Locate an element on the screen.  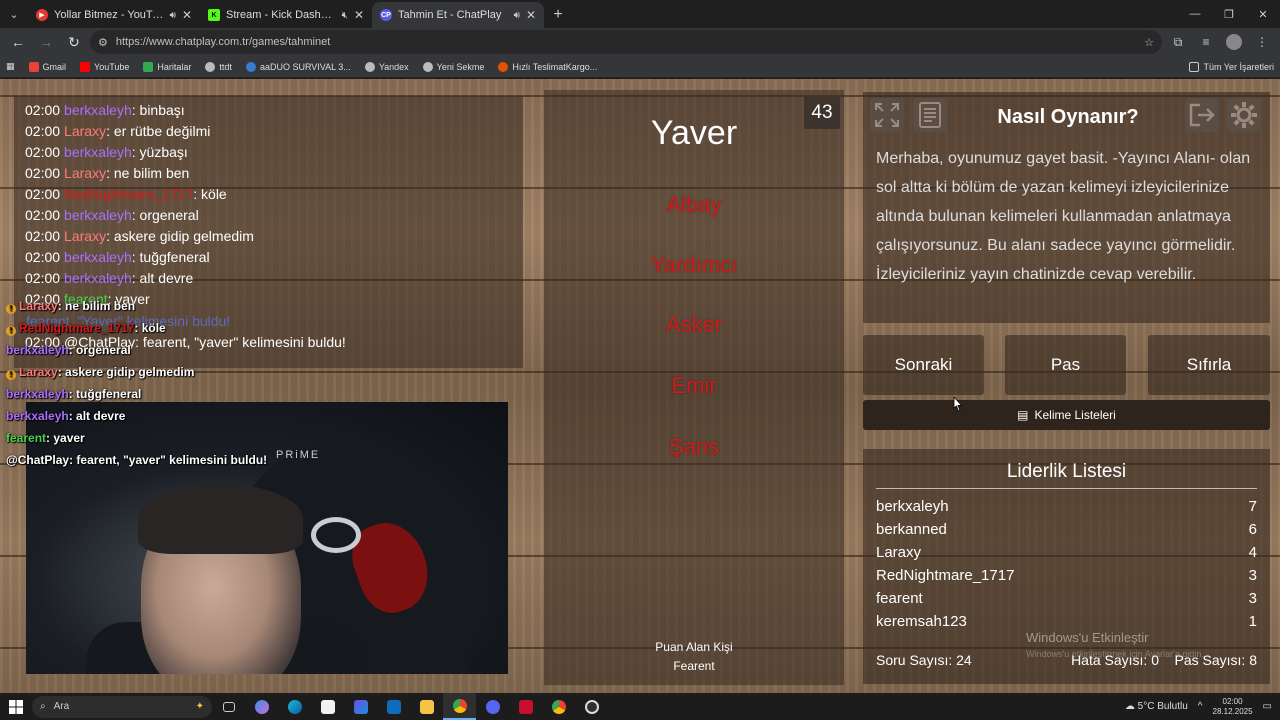
minimize-icon: — is located at coordinates (1195, 14).